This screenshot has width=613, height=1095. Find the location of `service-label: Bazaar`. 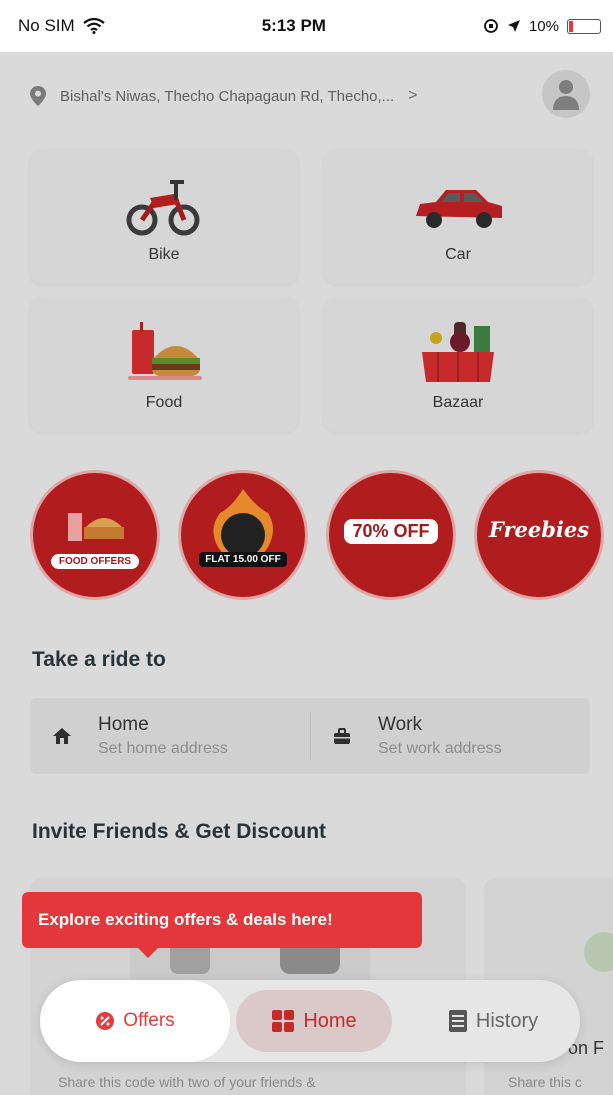

service-label: Bazaar is located at coordinates (458, 402).